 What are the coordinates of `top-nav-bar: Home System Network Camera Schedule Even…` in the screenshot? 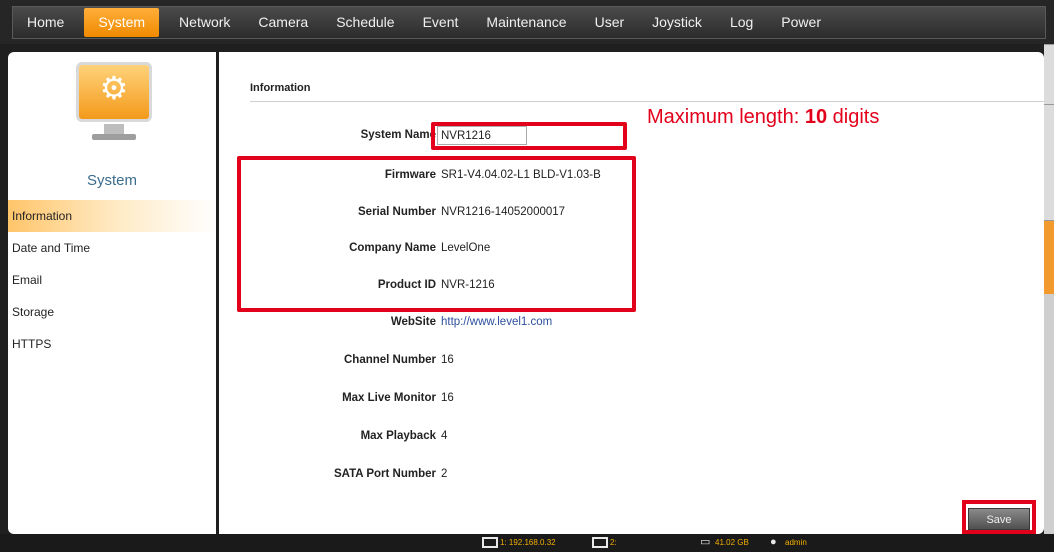 It's located at (527, 22).